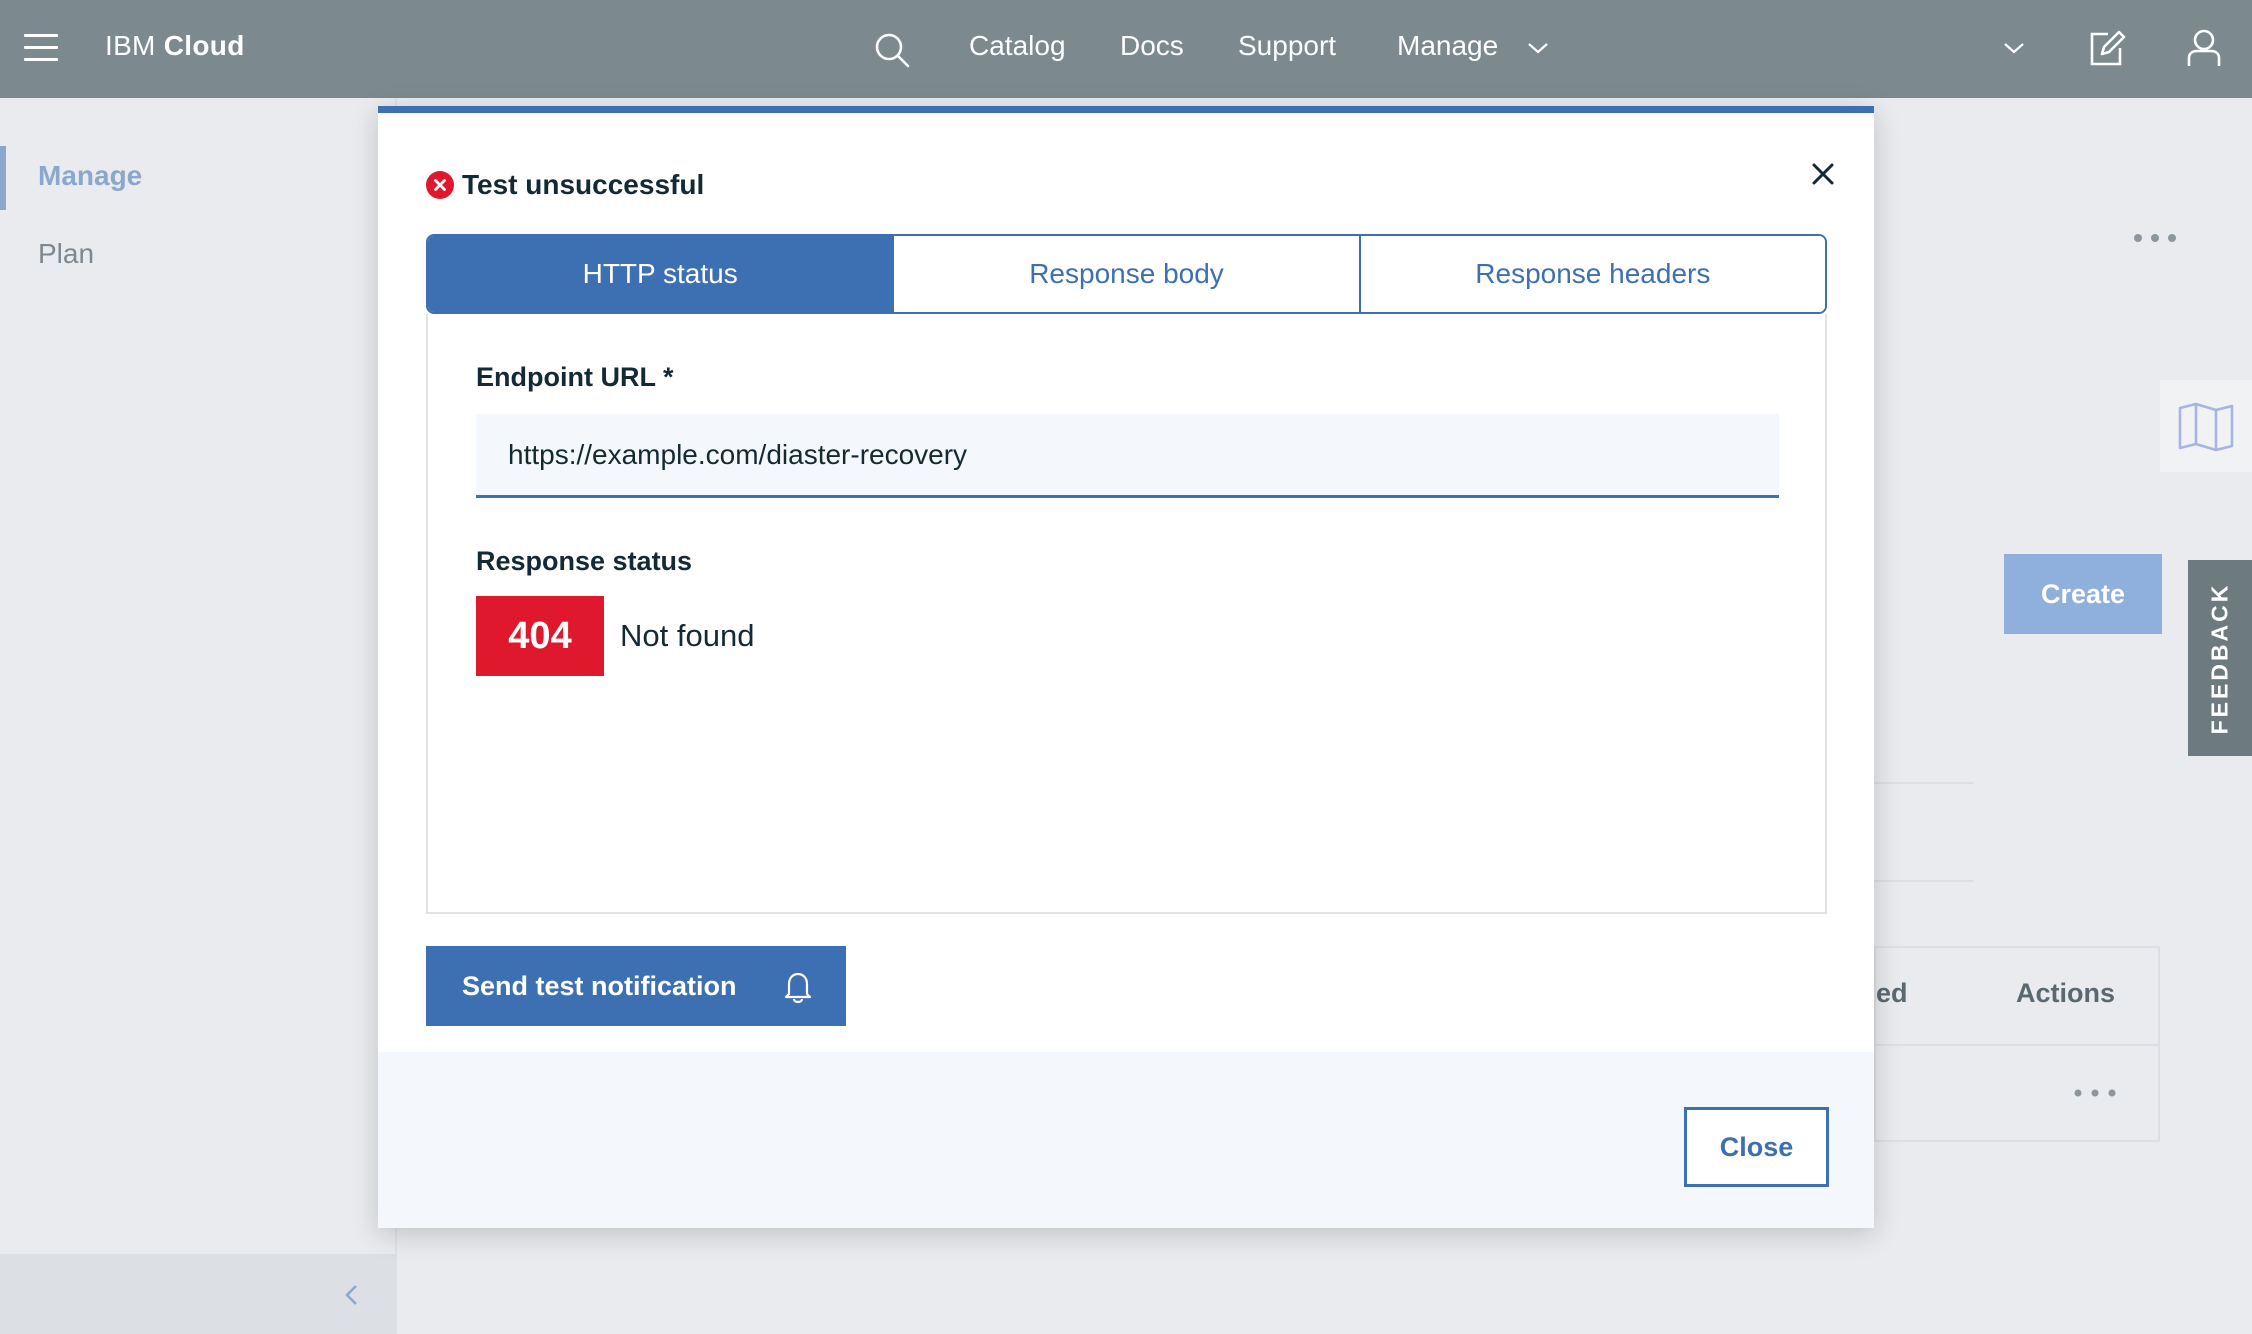  I want to click on sidebar-footer, so click(198, 1294).